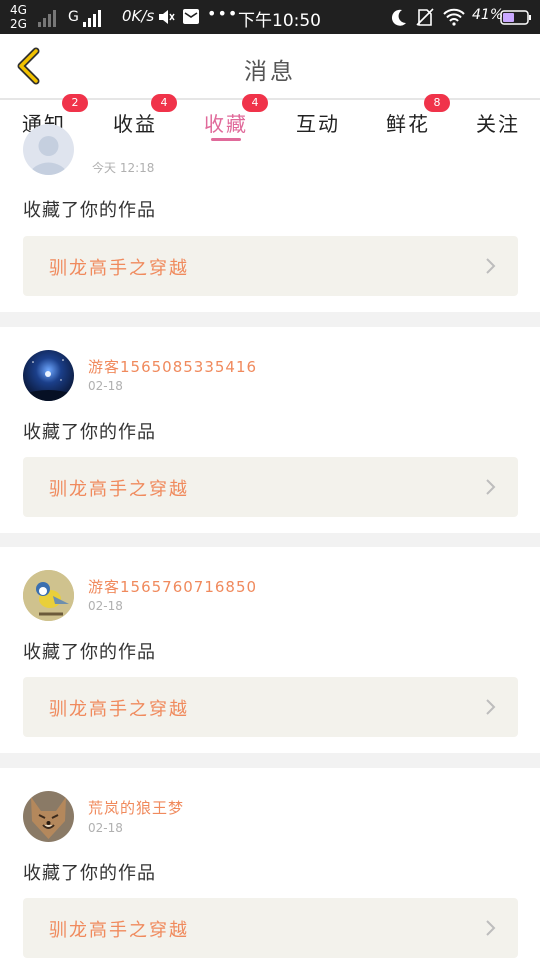  I want to click on favorites-badge: 4, so click(255, 103).